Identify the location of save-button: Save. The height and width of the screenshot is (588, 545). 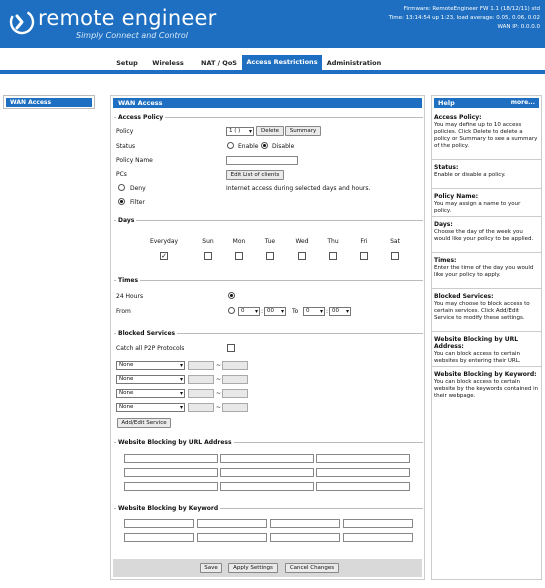
(211, 568).